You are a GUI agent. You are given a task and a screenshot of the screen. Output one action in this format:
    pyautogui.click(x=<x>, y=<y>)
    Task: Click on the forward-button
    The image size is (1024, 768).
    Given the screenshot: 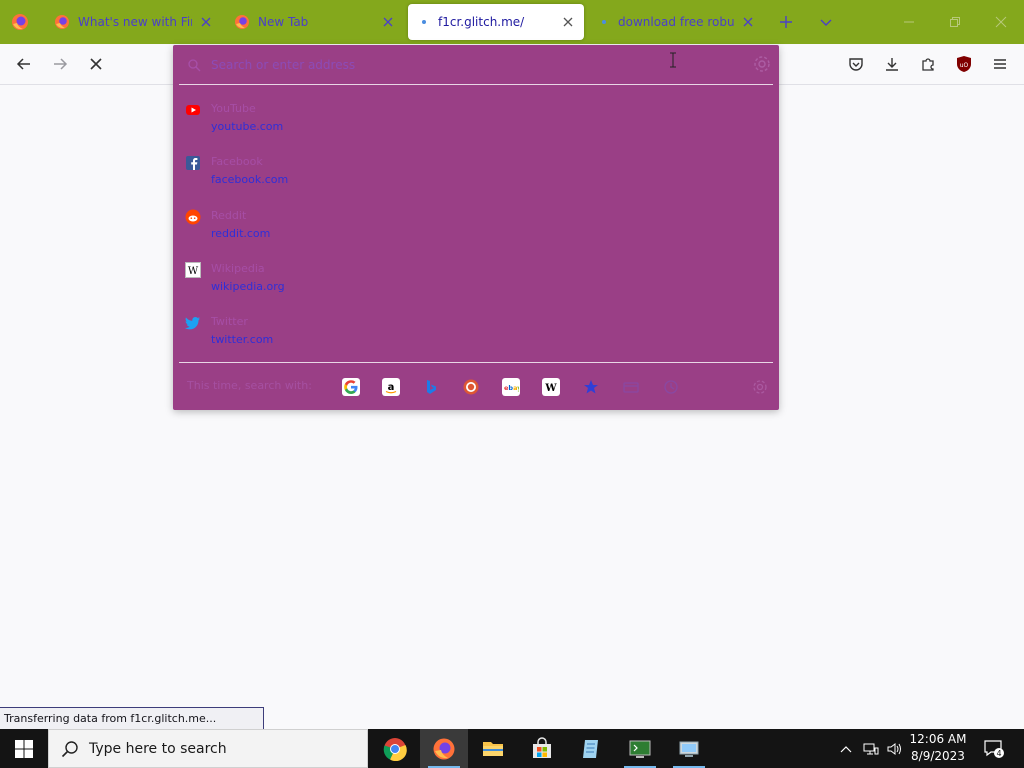 What is the action you would take?
    pyautogui.click(x=60, y=64)
    